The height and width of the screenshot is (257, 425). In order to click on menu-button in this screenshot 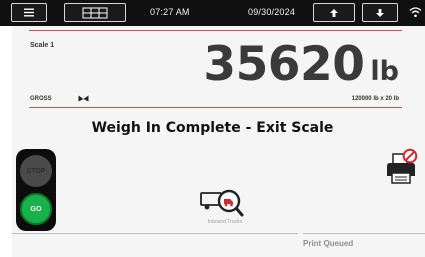, I will do `click(29, 12)`.